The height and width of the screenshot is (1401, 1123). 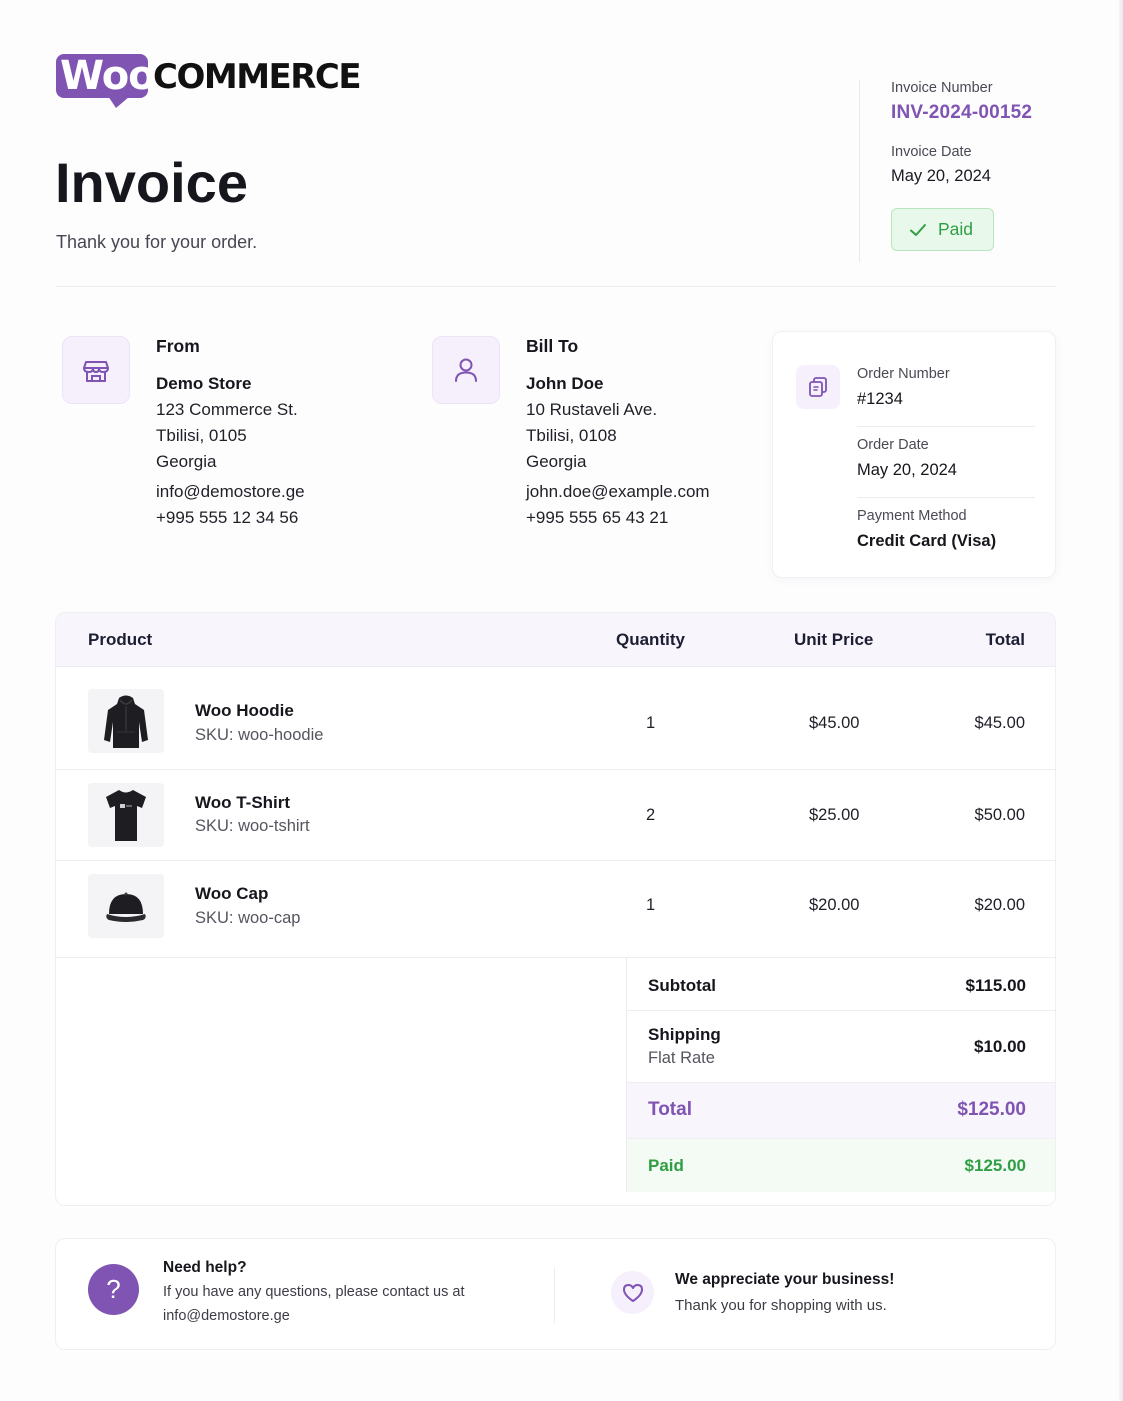 I want to click on cell-unit-price: $45.00, so click(x=834, y=723).